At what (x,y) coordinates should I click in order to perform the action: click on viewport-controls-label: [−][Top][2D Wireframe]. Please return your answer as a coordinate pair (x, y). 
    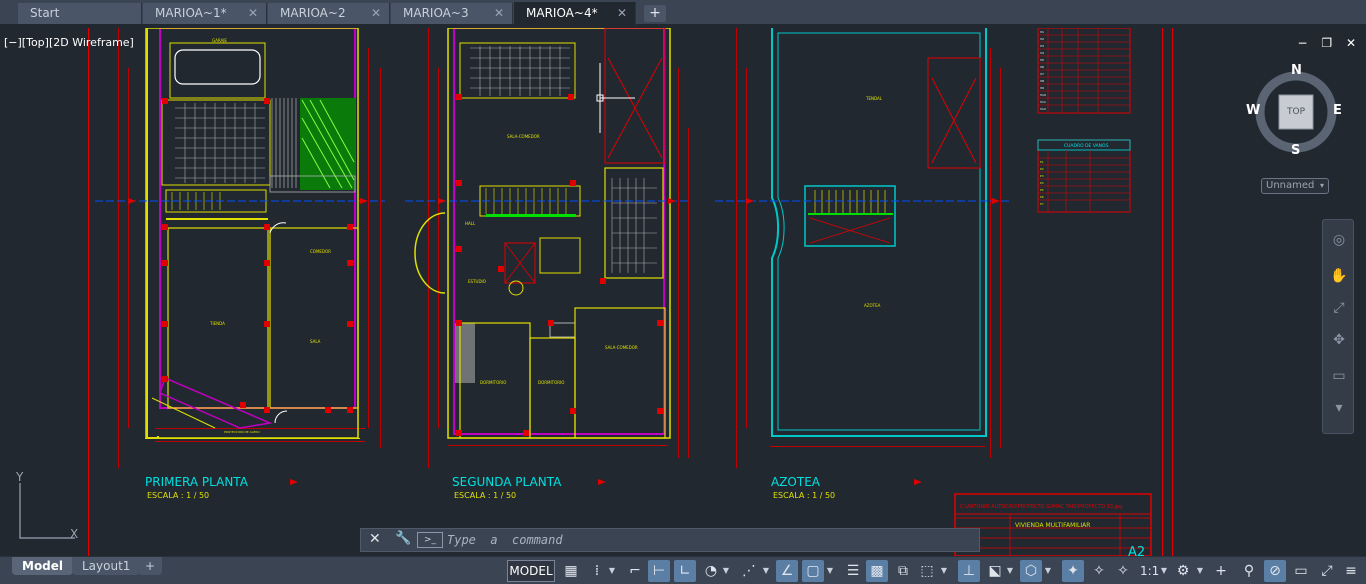
    Looking at the image, I should click on (69, 42).